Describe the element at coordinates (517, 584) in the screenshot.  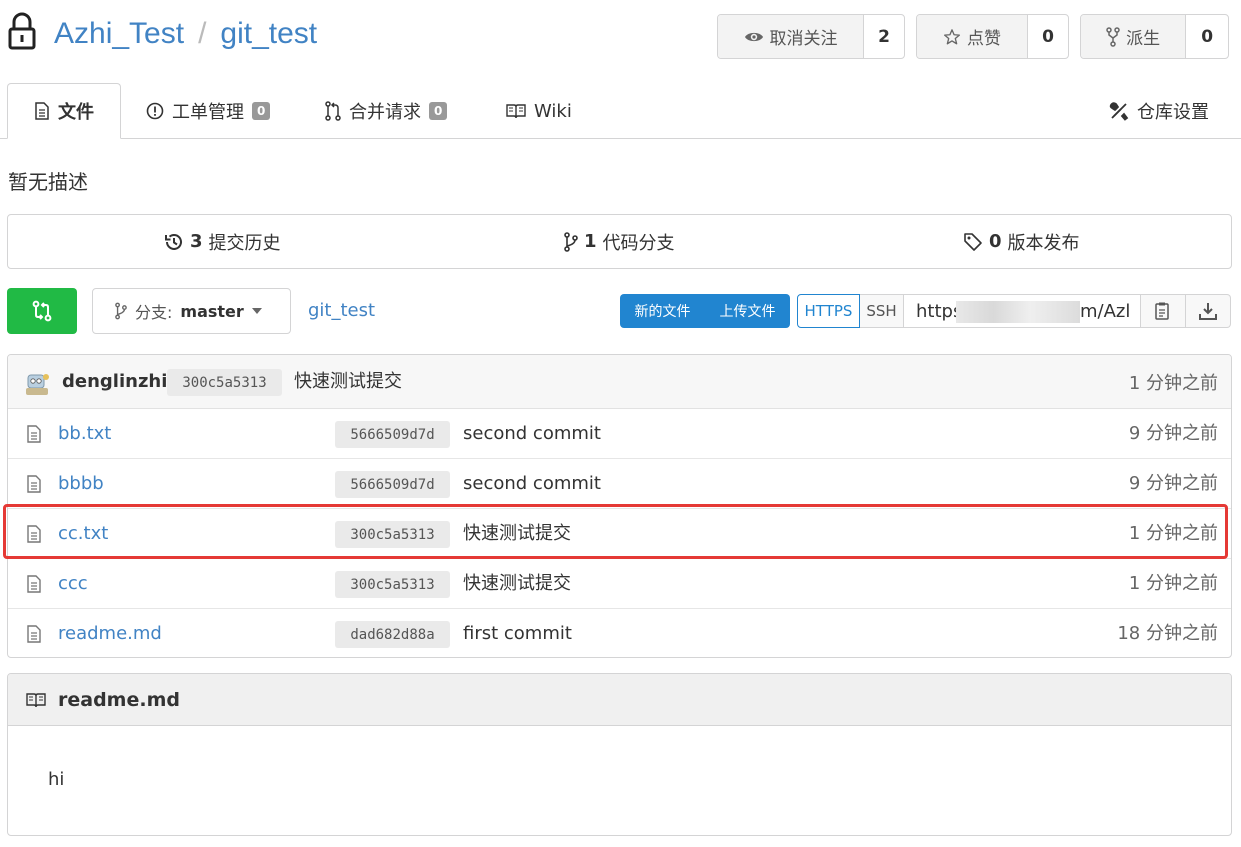
I see `file-commit-message: 快速测试提交` at that location.